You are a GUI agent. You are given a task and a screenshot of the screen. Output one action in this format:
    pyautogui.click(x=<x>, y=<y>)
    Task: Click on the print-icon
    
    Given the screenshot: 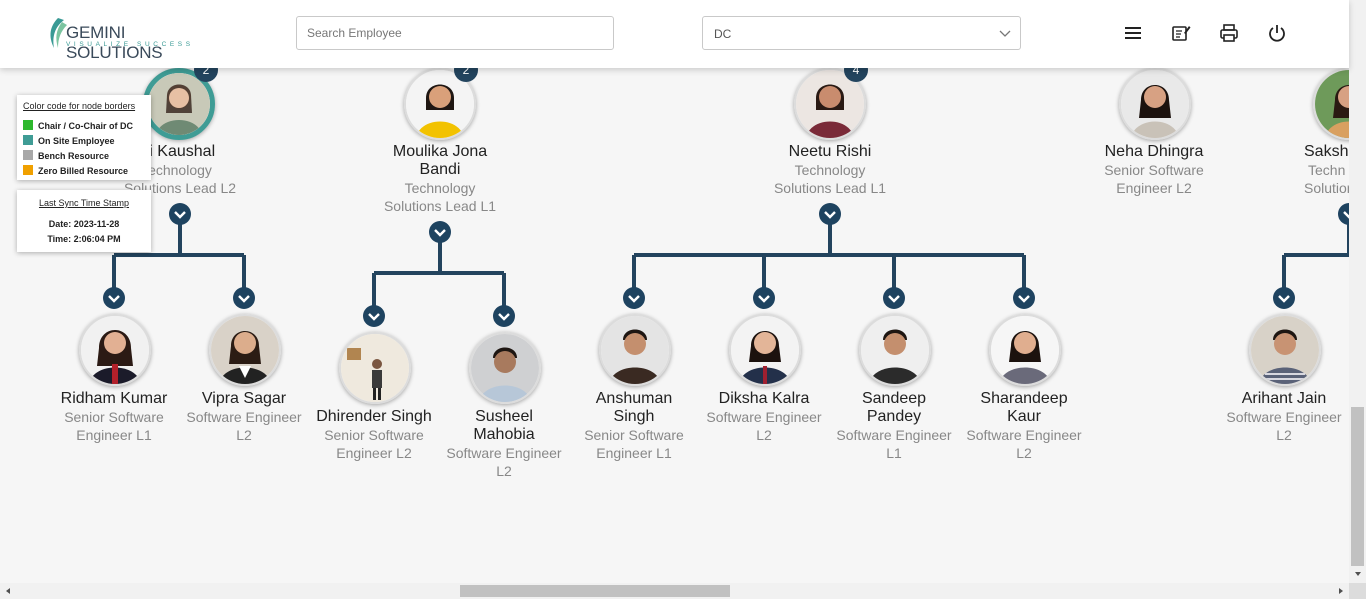 What is the action you would take?
    pyautogui.click(x=1229, y=33)
    